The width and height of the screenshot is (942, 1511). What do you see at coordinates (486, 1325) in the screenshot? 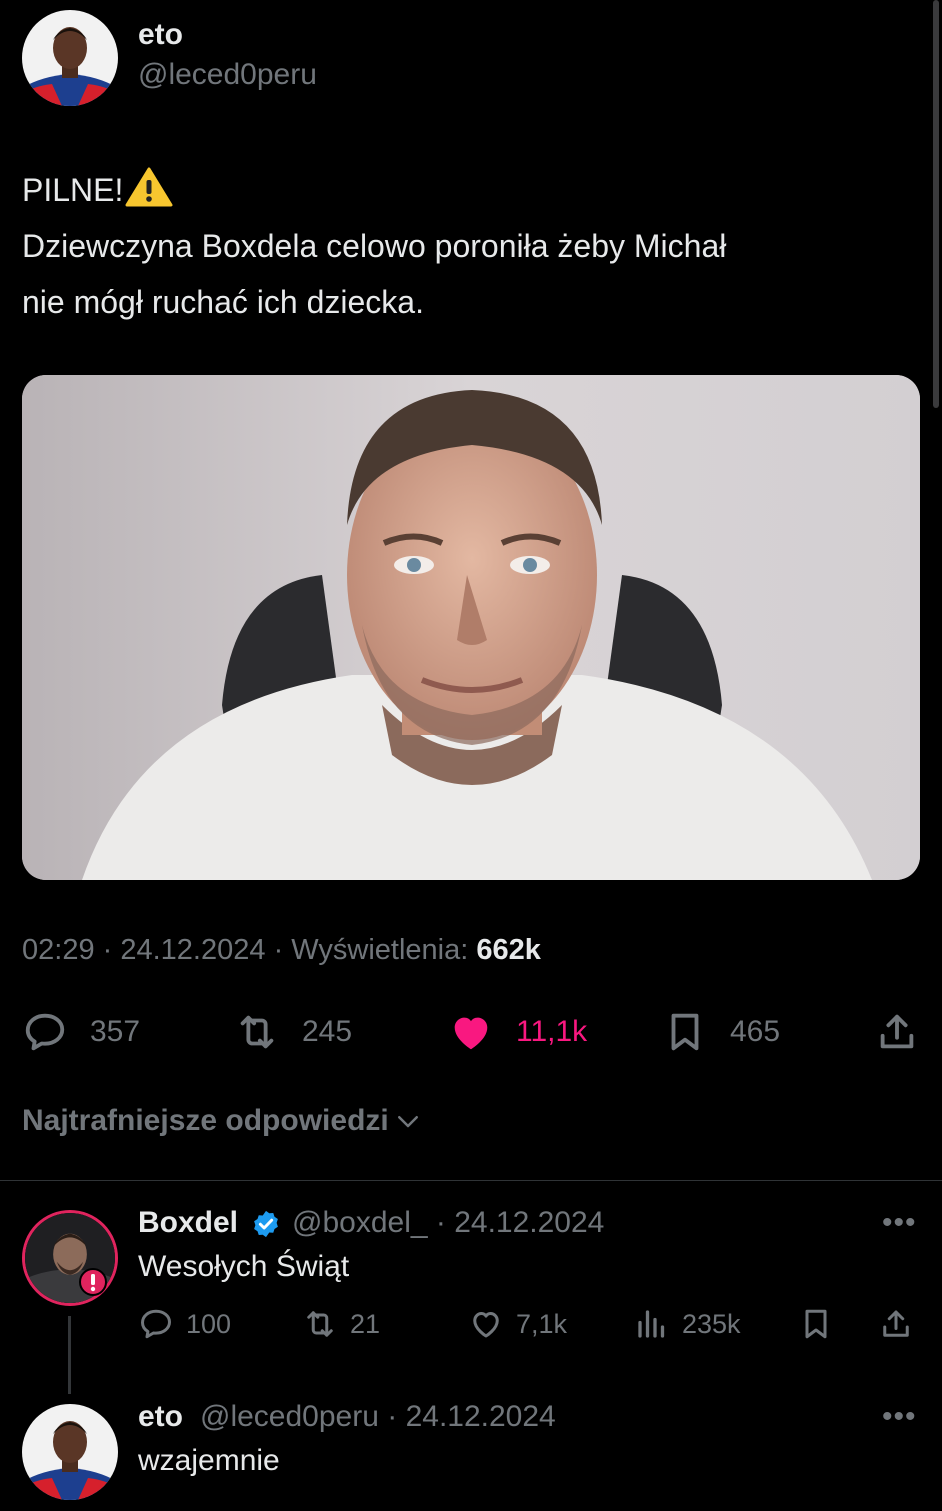
I see `heart-icon` at bounding box center [486, 1325].